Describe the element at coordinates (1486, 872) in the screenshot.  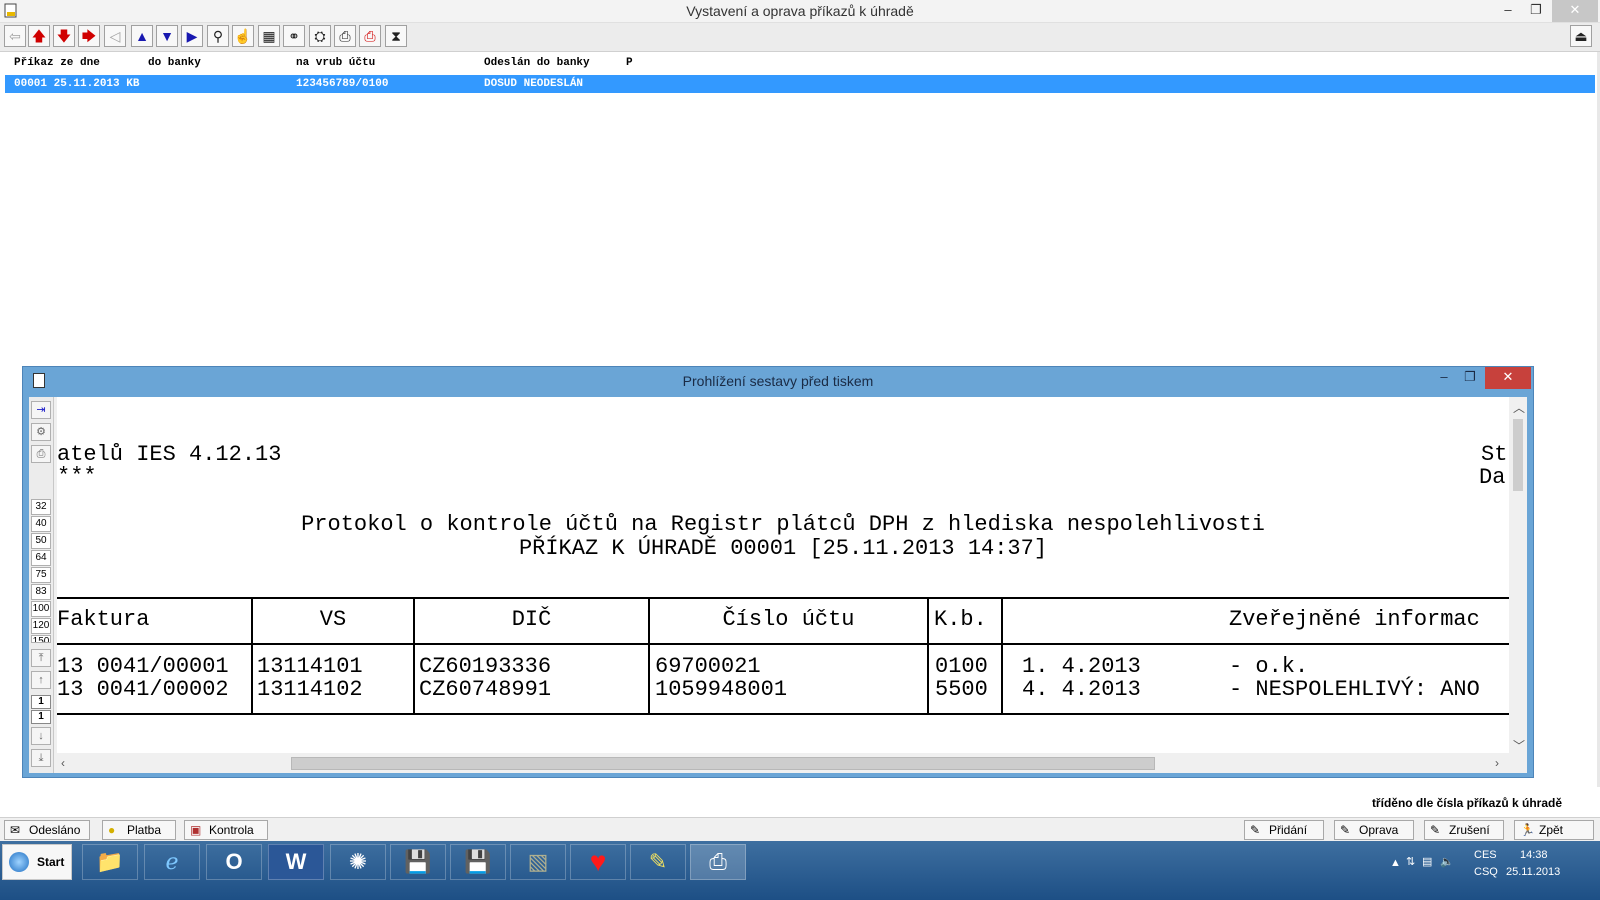
I see `input-language-bottom: CSQ` at that location.